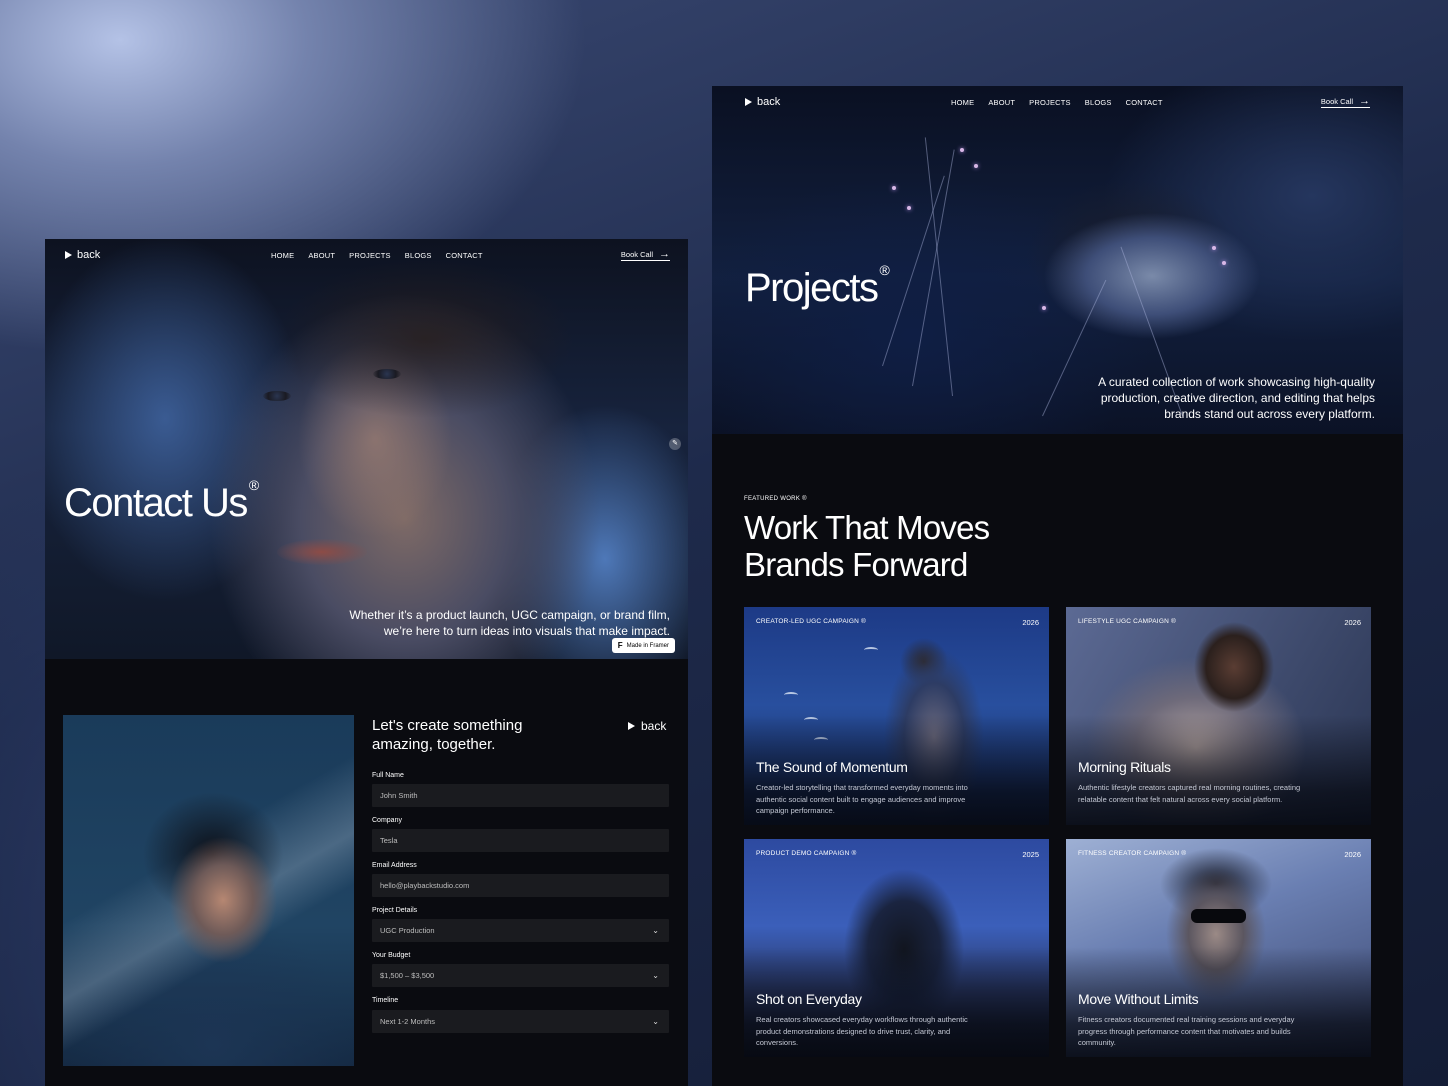 The width and height of the screenshot is (1448, 1086). Describe the element at coordinates (156, 503) in the screenshot. I see `page-title-text: Contact Us` at that location.